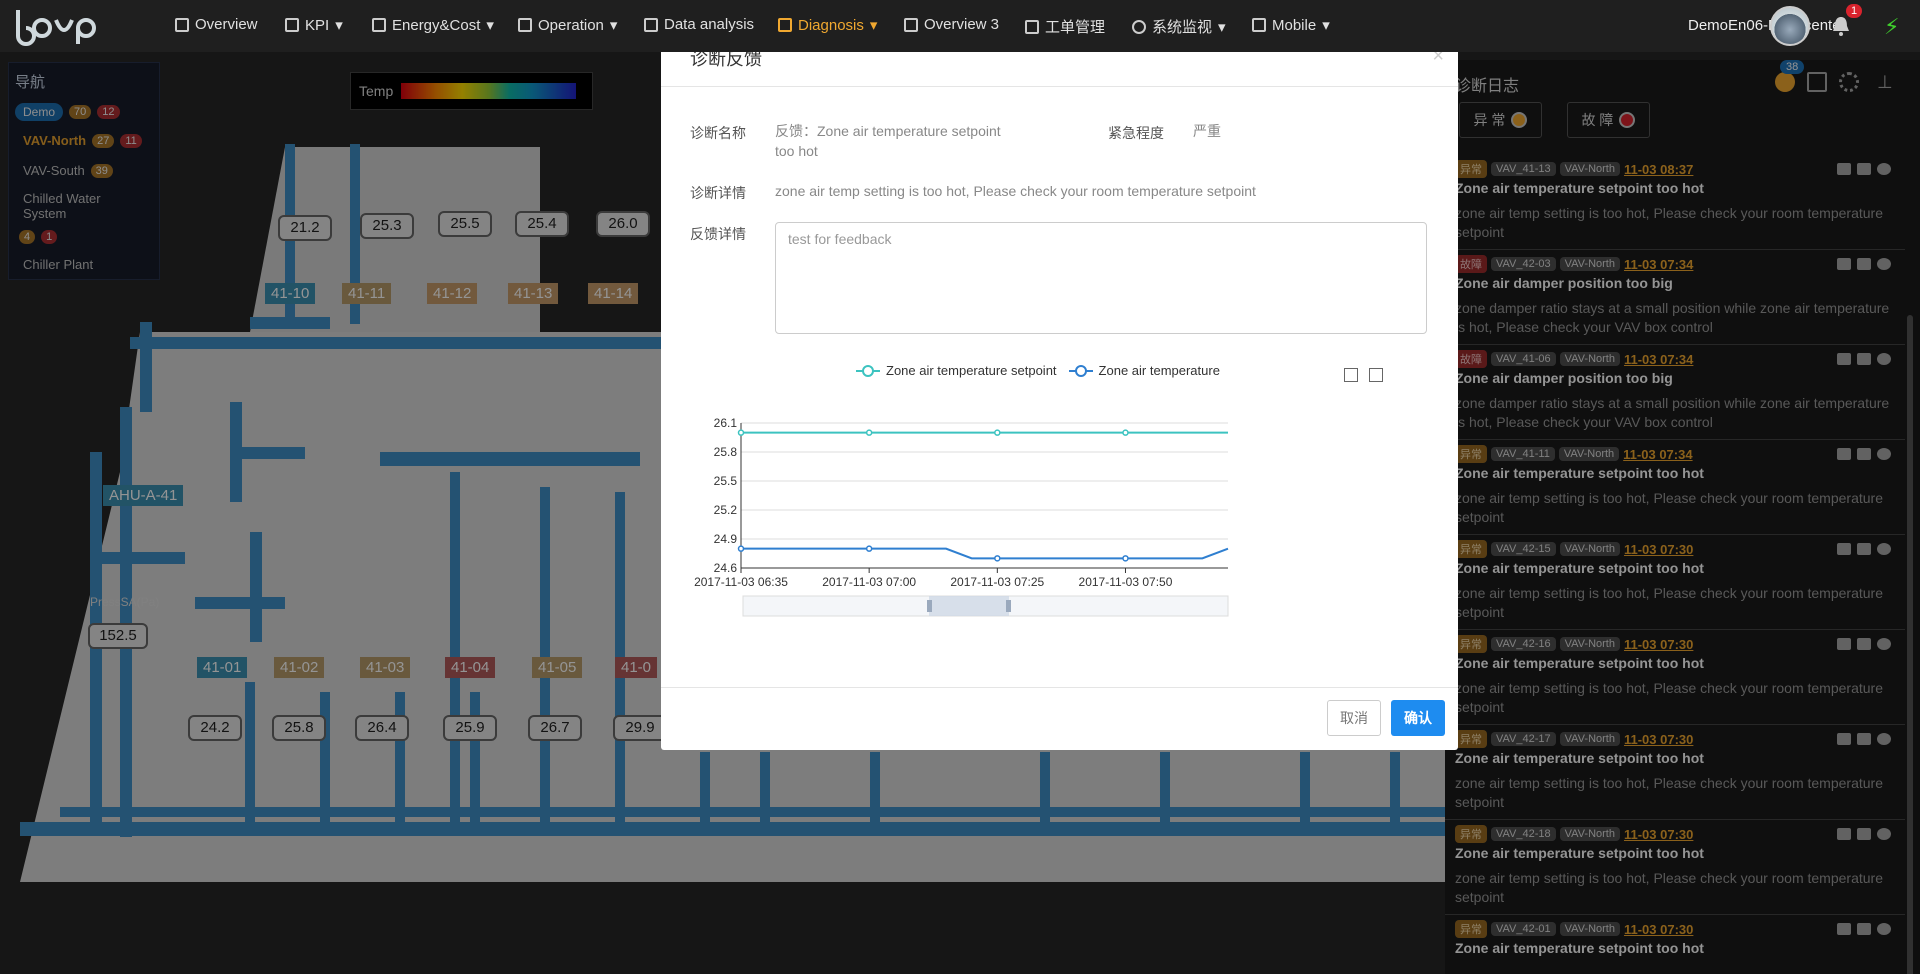 The height and width of the screenshot is (974, 1920). I want to click on diagnosis-detail-label: 诊断详情, so click(718, 193).